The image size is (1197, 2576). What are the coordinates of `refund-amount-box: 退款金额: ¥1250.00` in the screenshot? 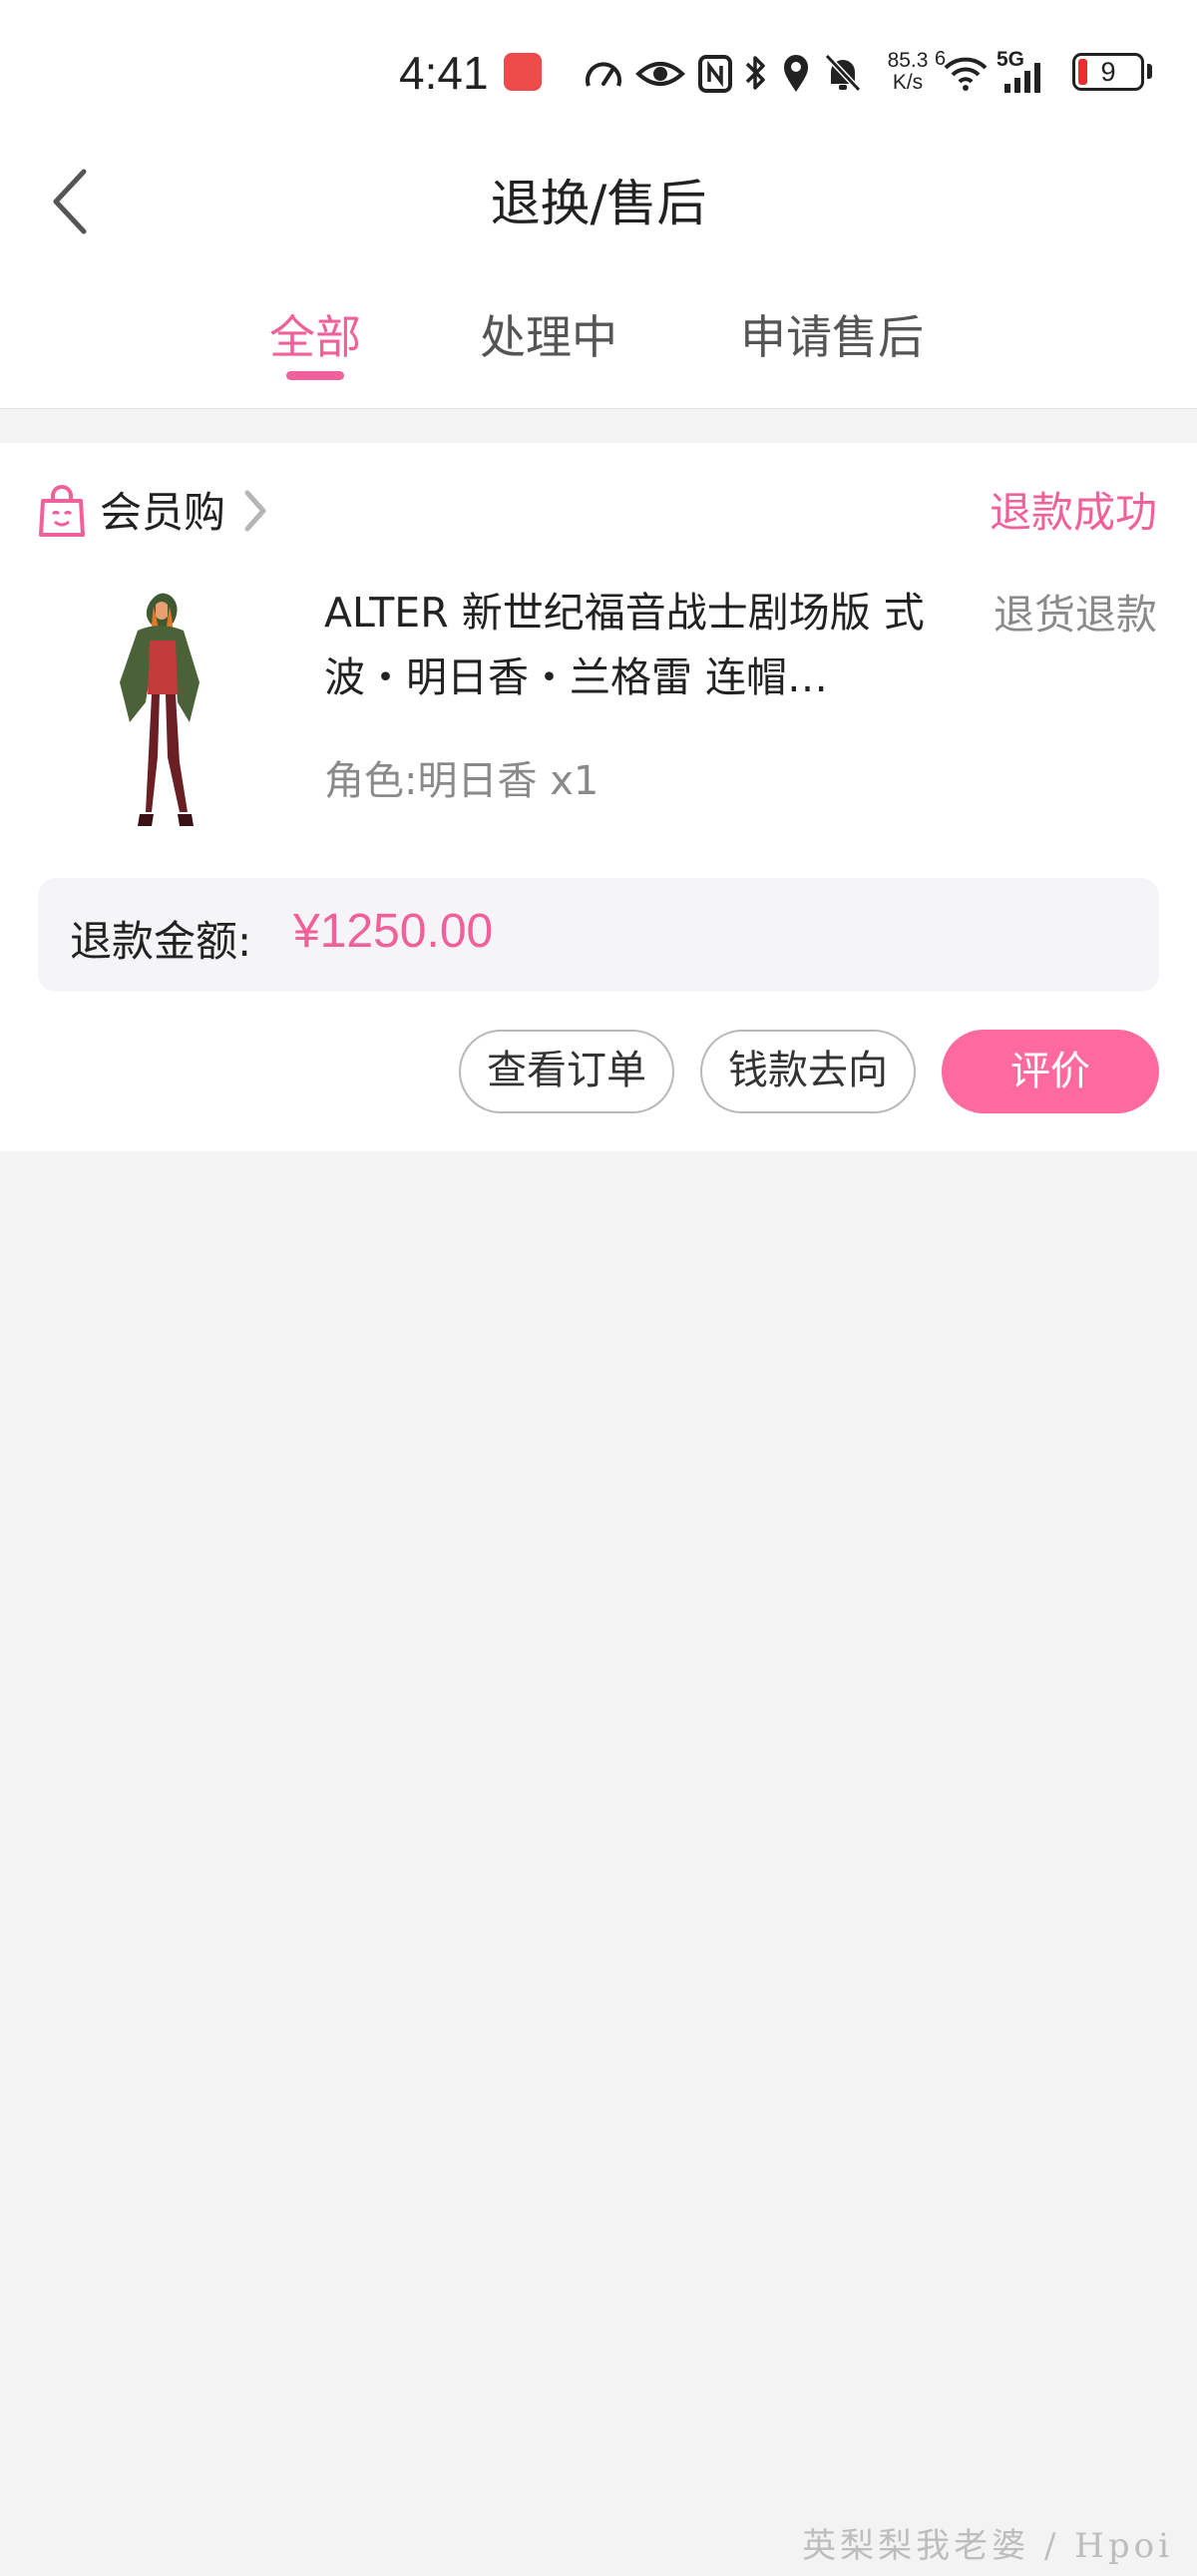 It's located at (598, 935).